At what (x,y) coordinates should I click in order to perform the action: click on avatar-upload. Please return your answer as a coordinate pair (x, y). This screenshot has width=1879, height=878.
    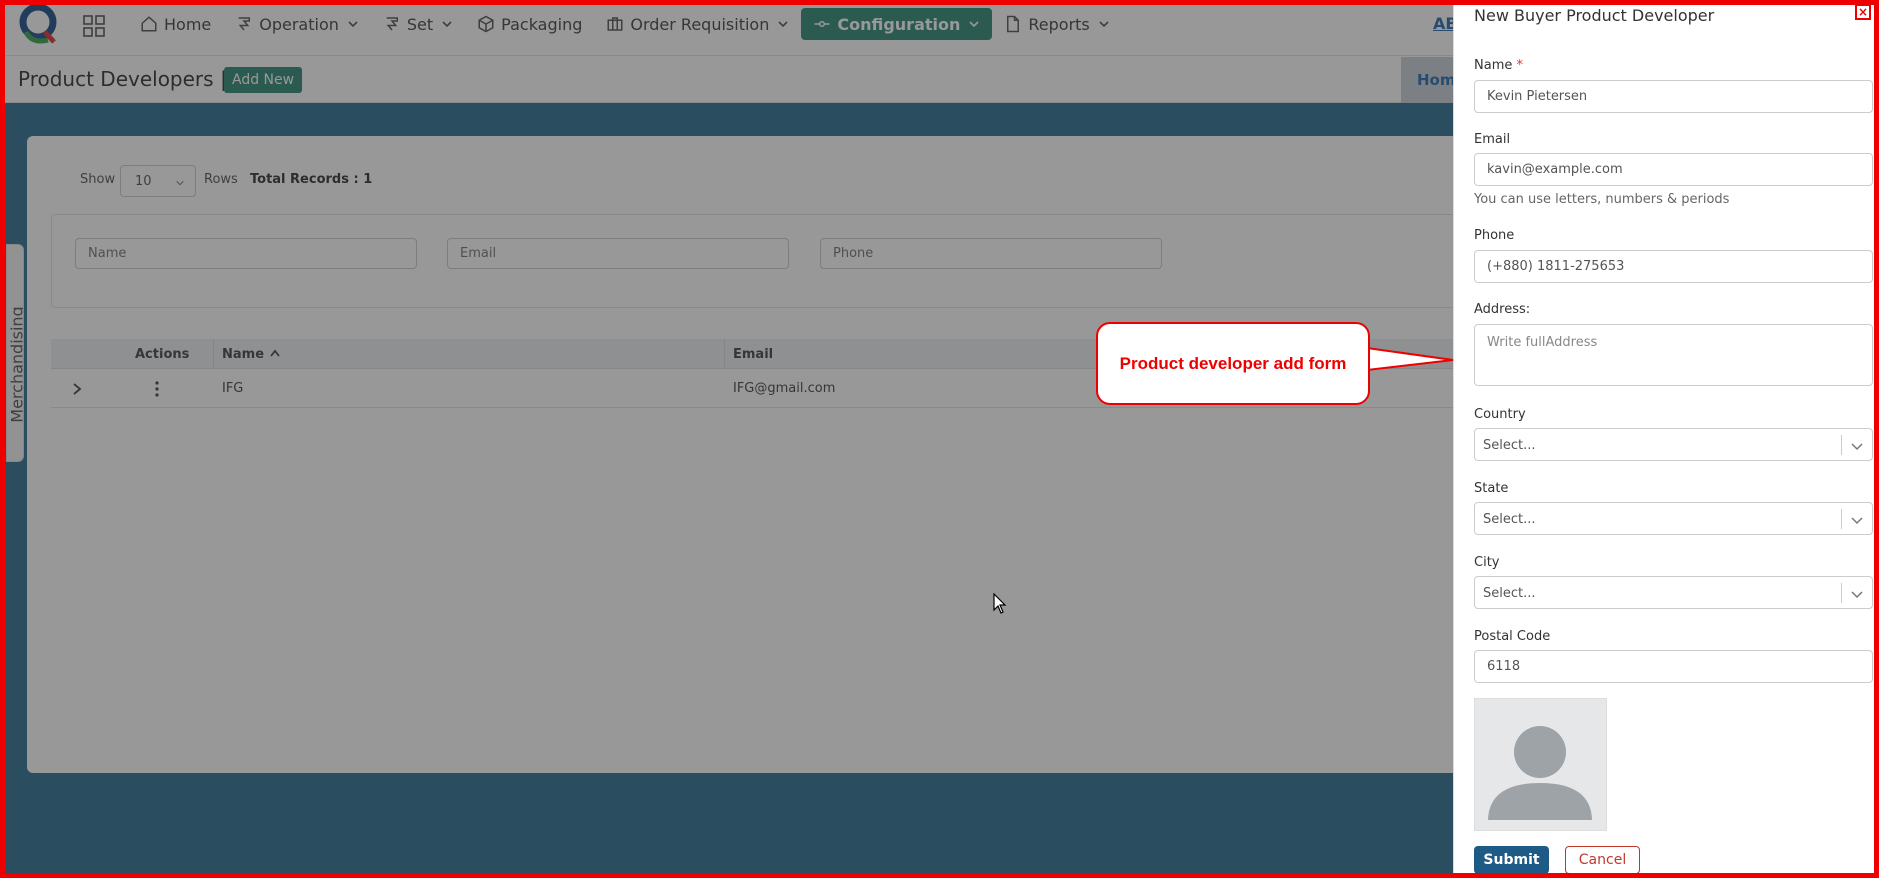
    Looking at the image, I should click on (1540, 764).